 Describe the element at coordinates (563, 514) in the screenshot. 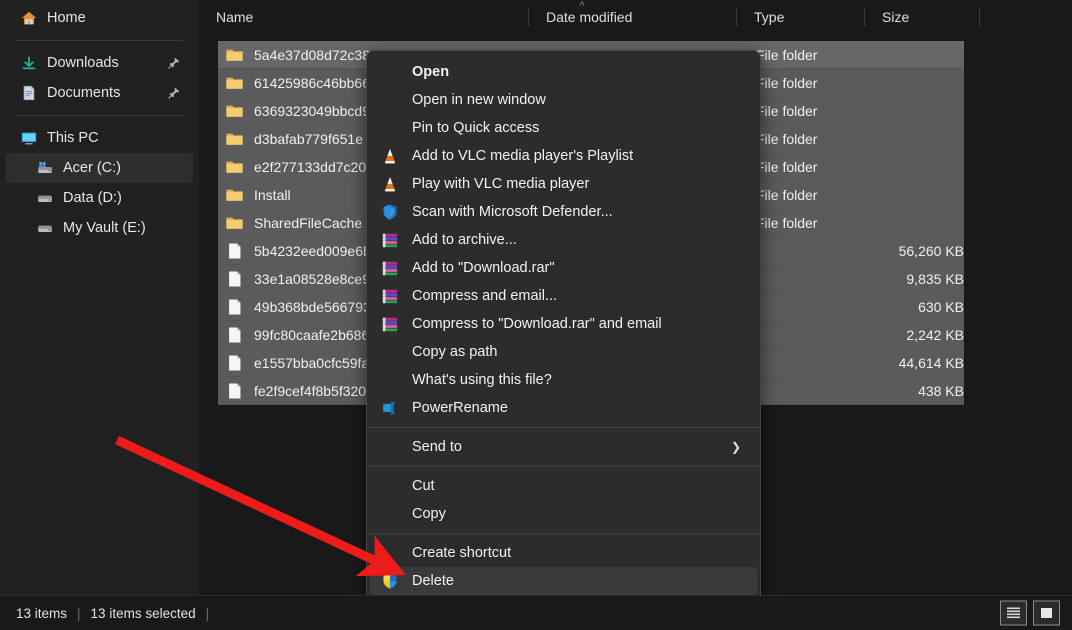

I see `menu-item-copy: Copy` at that location.